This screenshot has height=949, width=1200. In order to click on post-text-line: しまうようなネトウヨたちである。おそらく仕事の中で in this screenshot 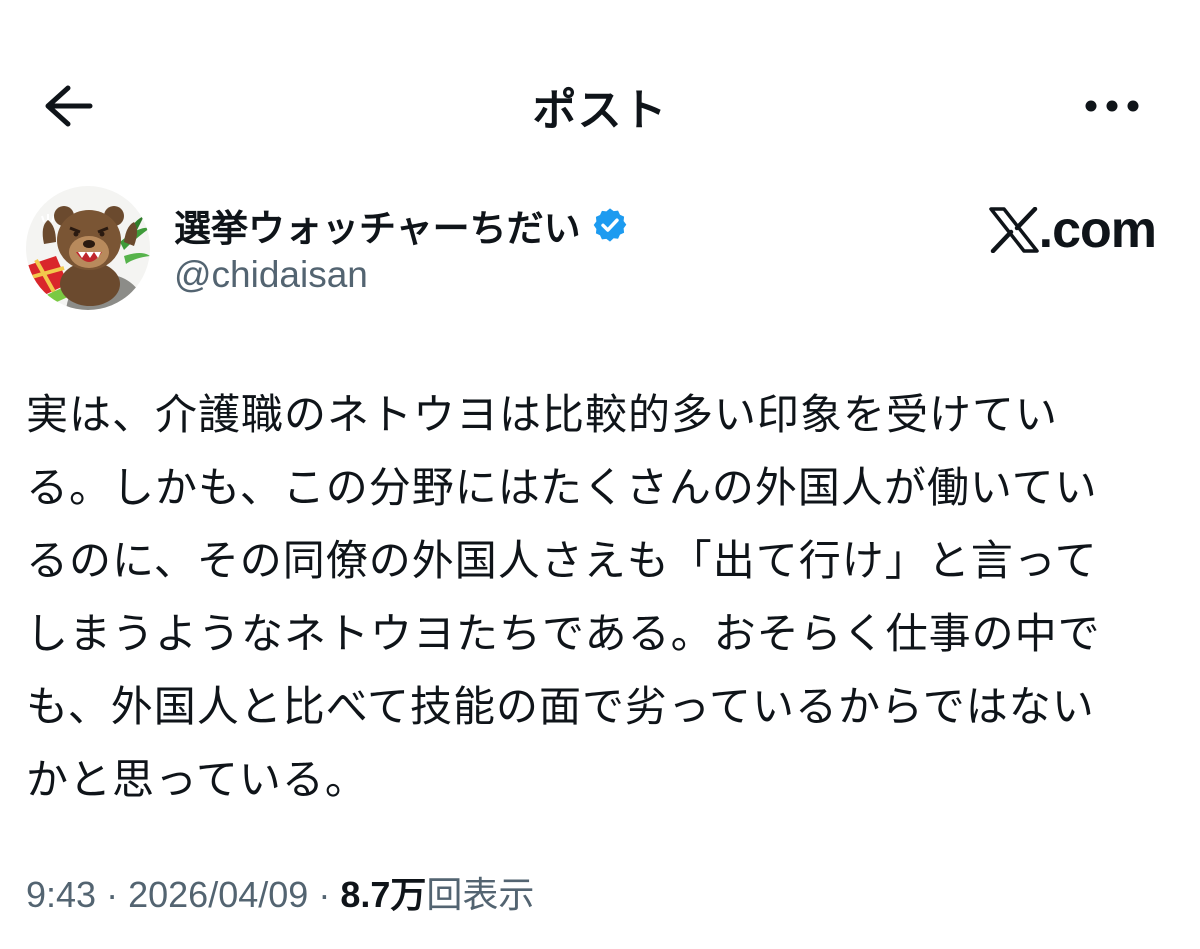, I will do `click(563, 633)`.